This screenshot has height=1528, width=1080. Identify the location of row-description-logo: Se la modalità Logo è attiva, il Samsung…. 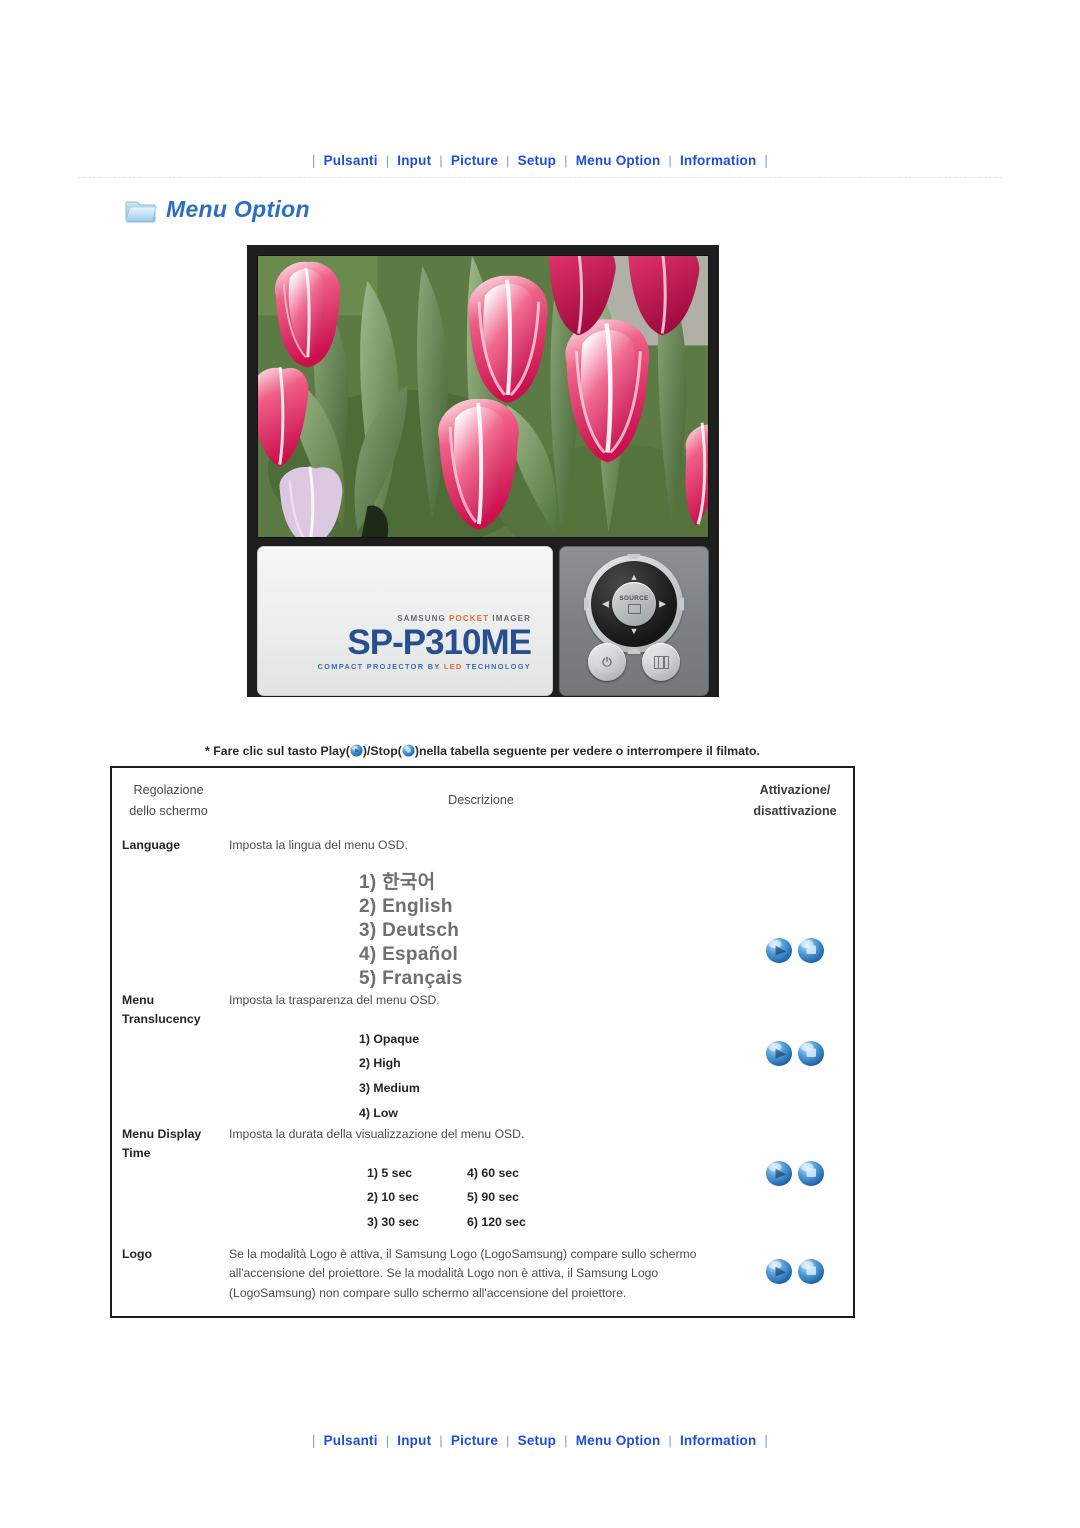
(481, 1275).